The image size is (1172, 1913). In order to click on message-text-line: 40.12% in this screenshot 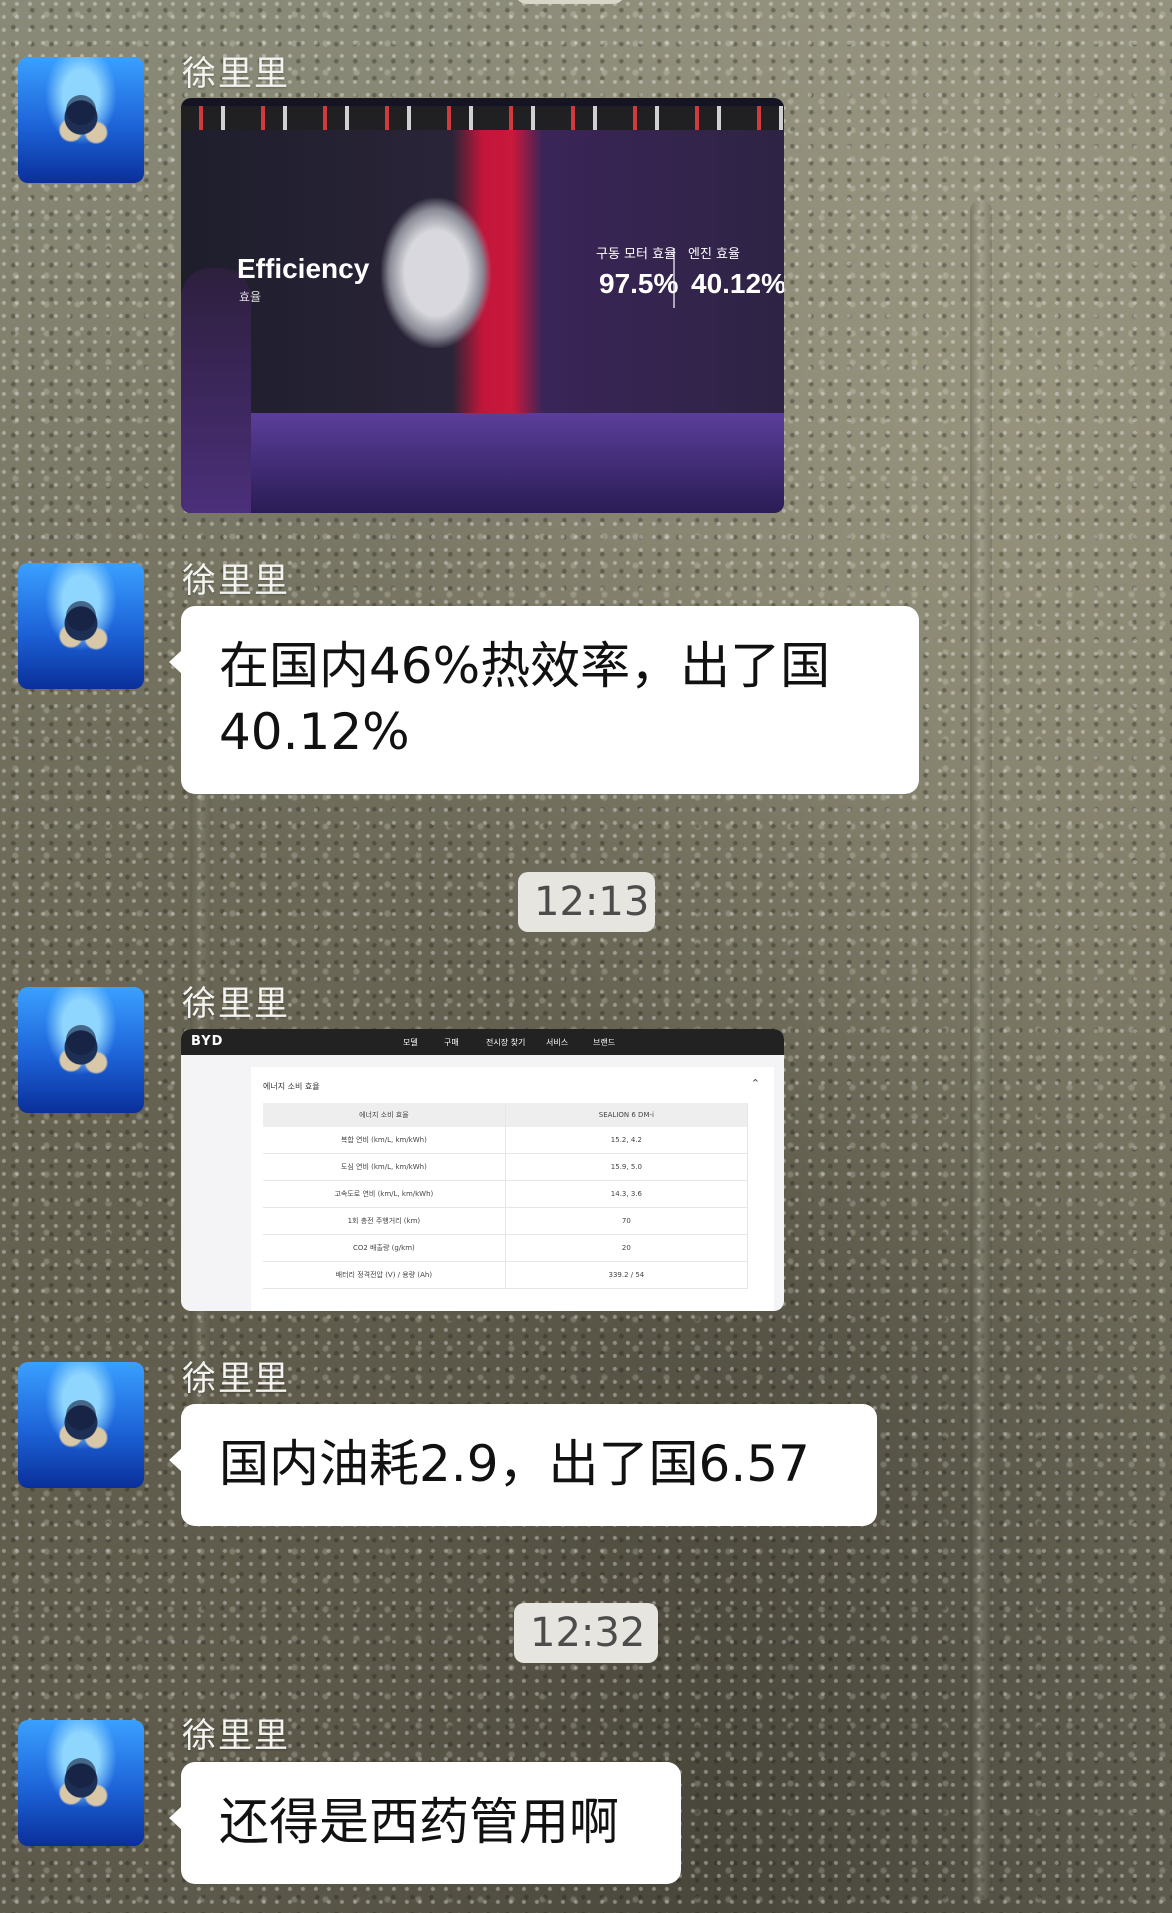, I will do `click(314, 732)`.